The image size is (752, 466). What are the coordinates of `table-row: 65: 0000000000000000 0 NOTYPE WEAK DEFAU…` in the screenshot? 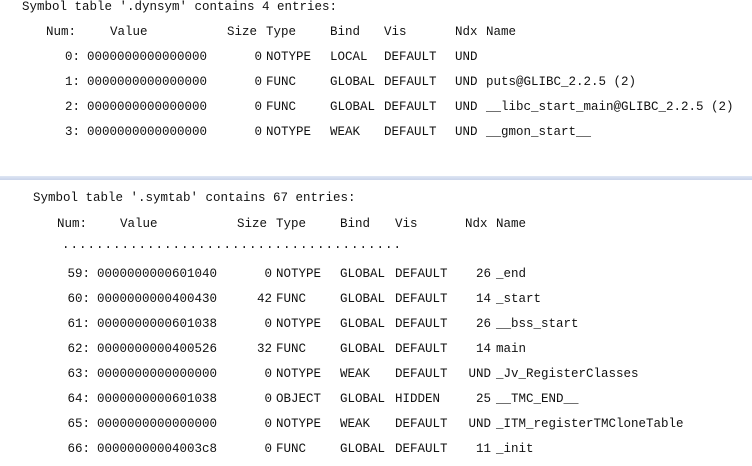 It's located at (376, 424).